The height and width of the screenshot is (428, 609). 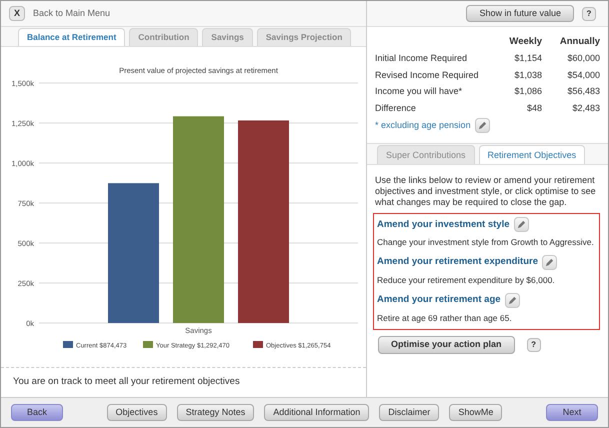 I want to click on table-cell-text: $60,000, so click(x=583, y=59).